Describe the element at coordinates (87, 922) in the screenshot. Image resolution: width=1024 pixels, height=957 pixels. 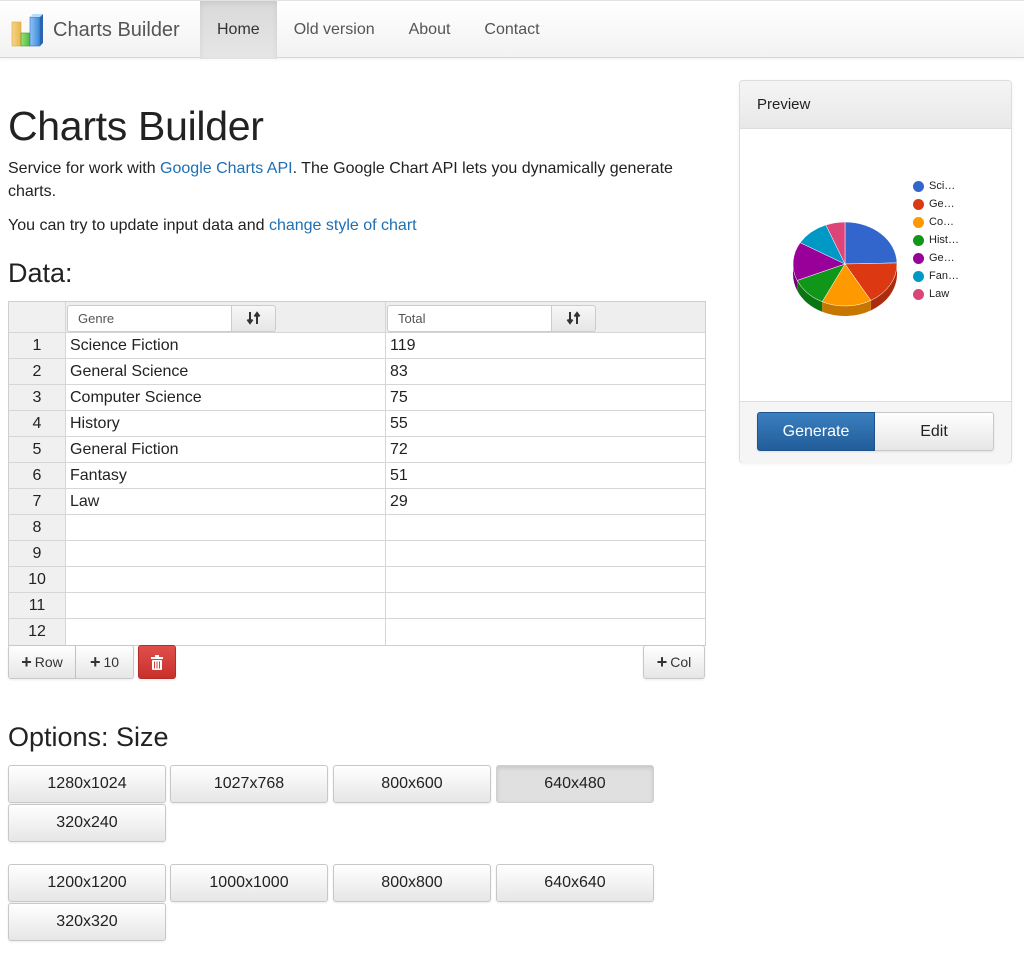
I see `size-option-button: 320x320` at that location.